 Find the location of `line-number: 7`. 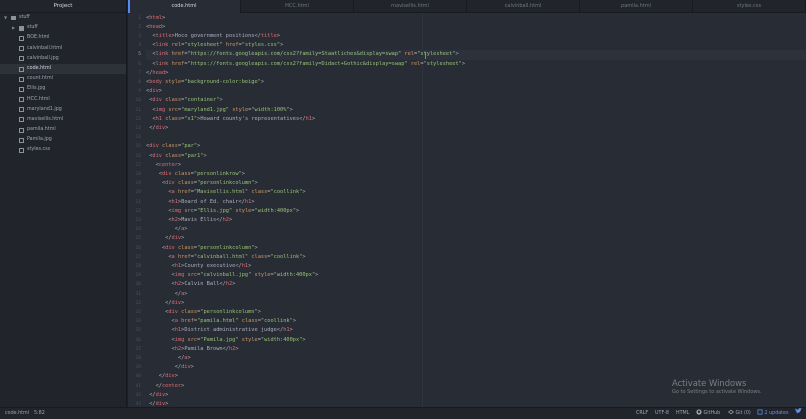

line-number: 7 is located at coordinates (139, 73).